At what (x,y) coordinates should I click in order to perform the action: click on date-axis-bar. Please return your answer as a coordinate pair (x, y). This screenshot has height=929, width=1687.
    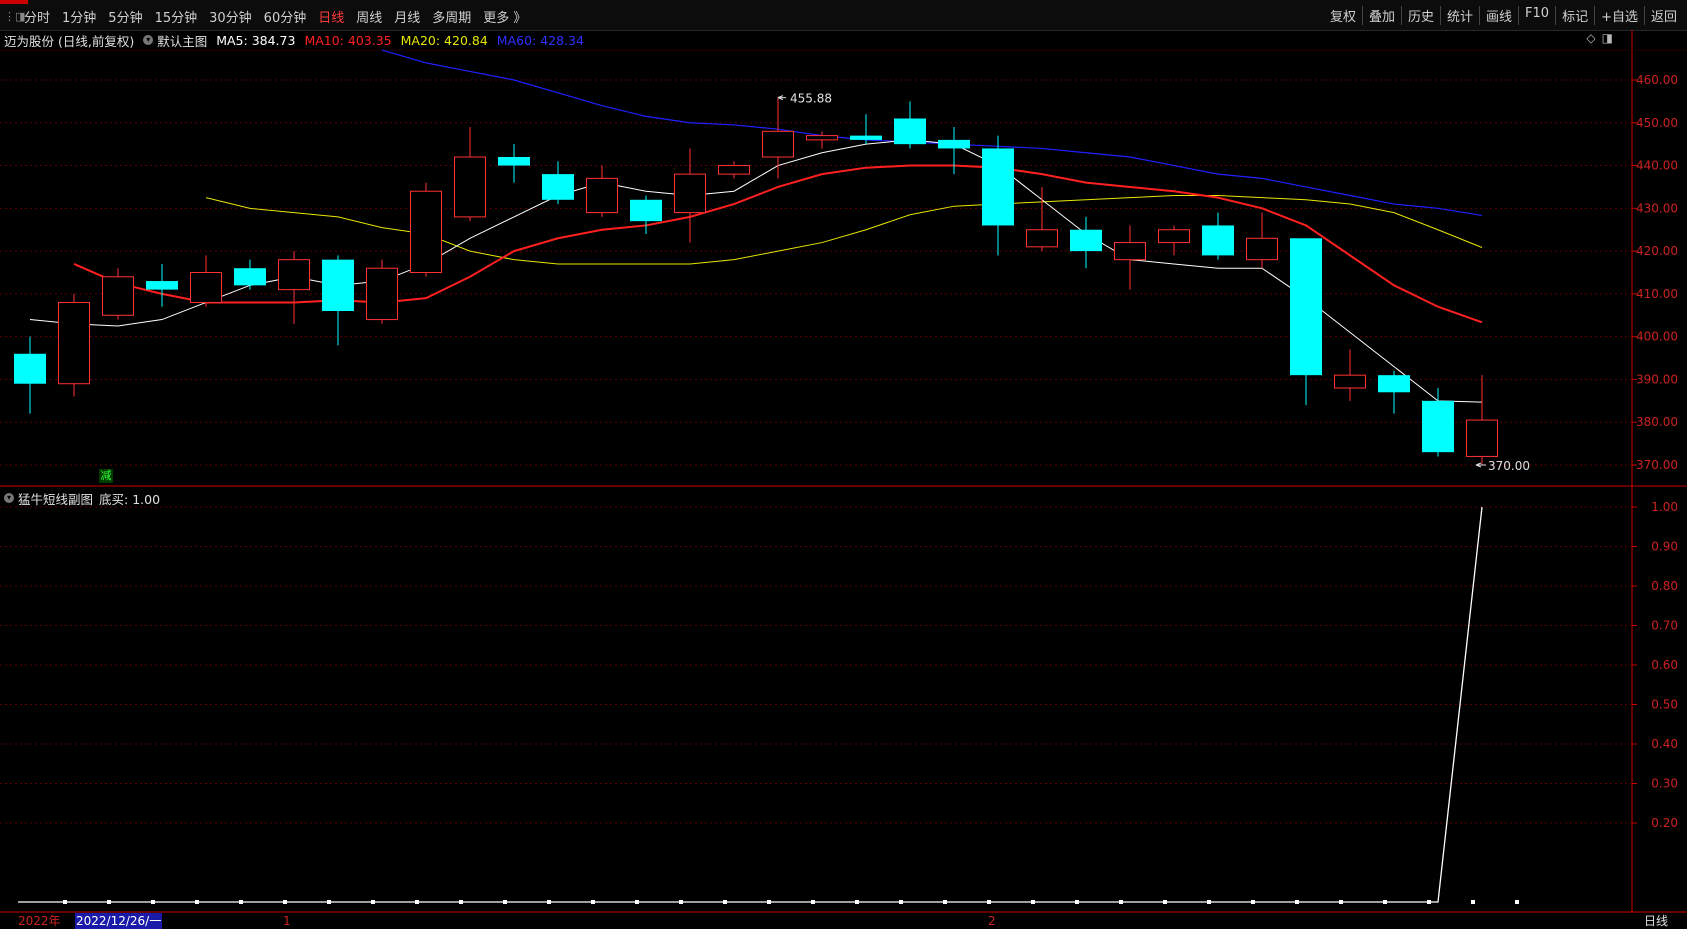
    Looking at the image, I should click on (843, 921).